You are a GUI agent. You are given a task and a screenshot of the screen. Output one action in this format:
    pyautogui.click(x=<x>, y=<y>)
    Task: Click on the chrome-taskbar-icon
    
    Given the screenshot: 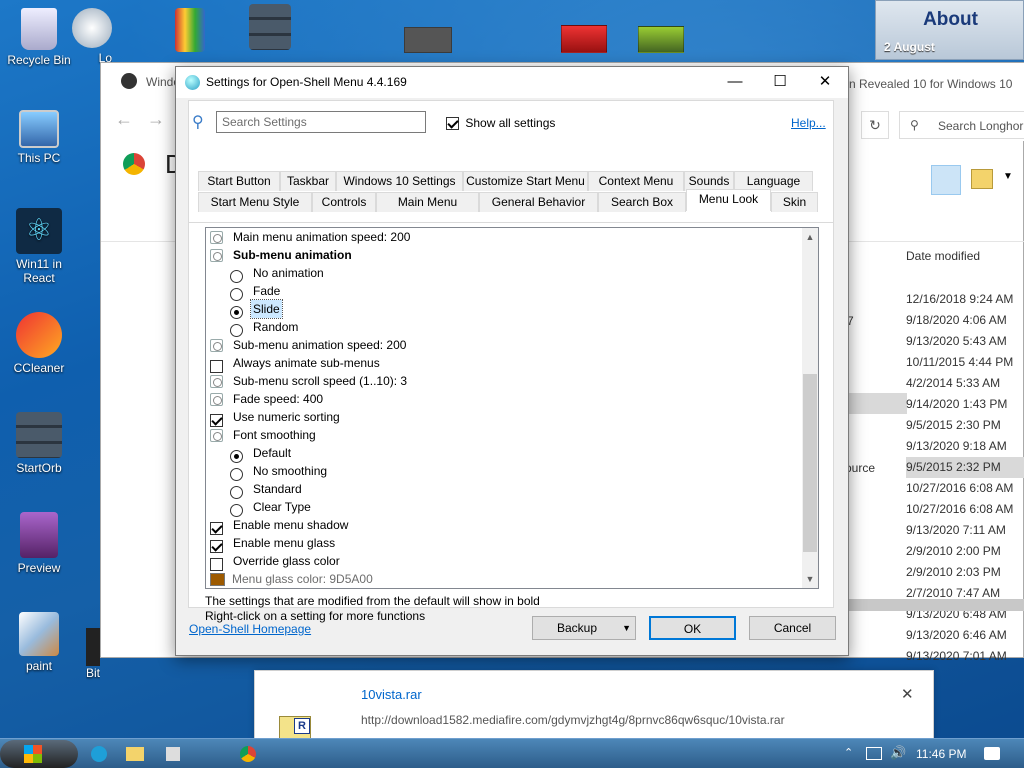 What is the action you would take?
    pyautogui.click(x=248, y=754)
    